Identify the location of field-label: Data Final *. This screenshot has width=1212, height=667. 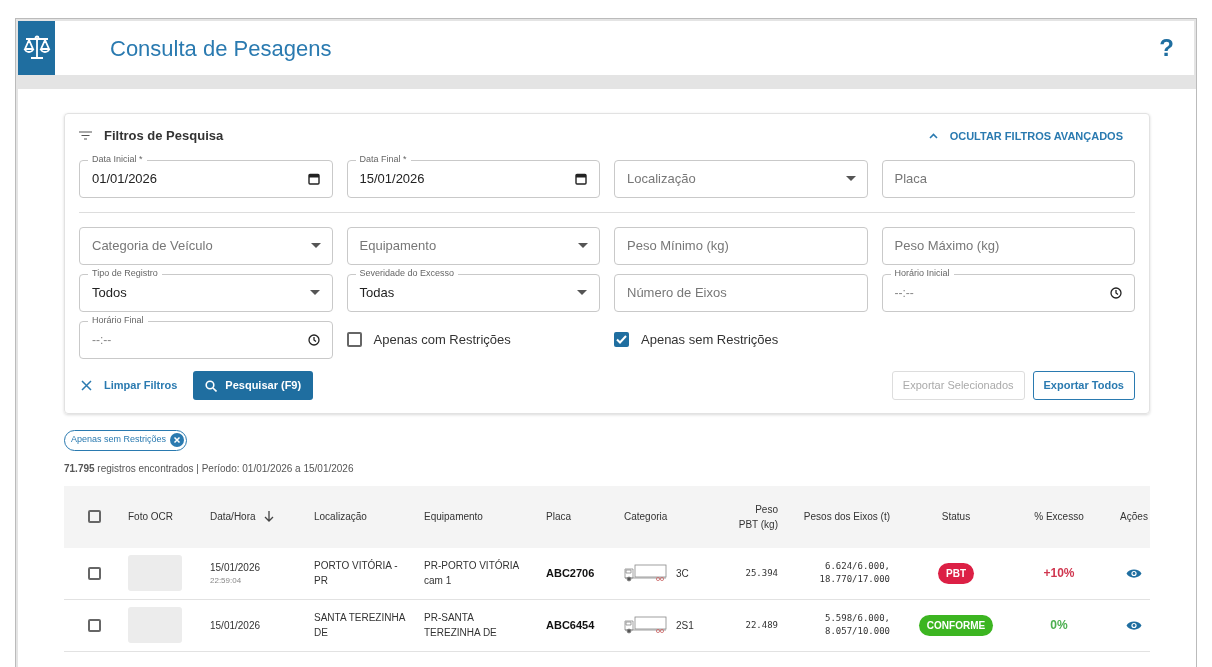
(383, 159).